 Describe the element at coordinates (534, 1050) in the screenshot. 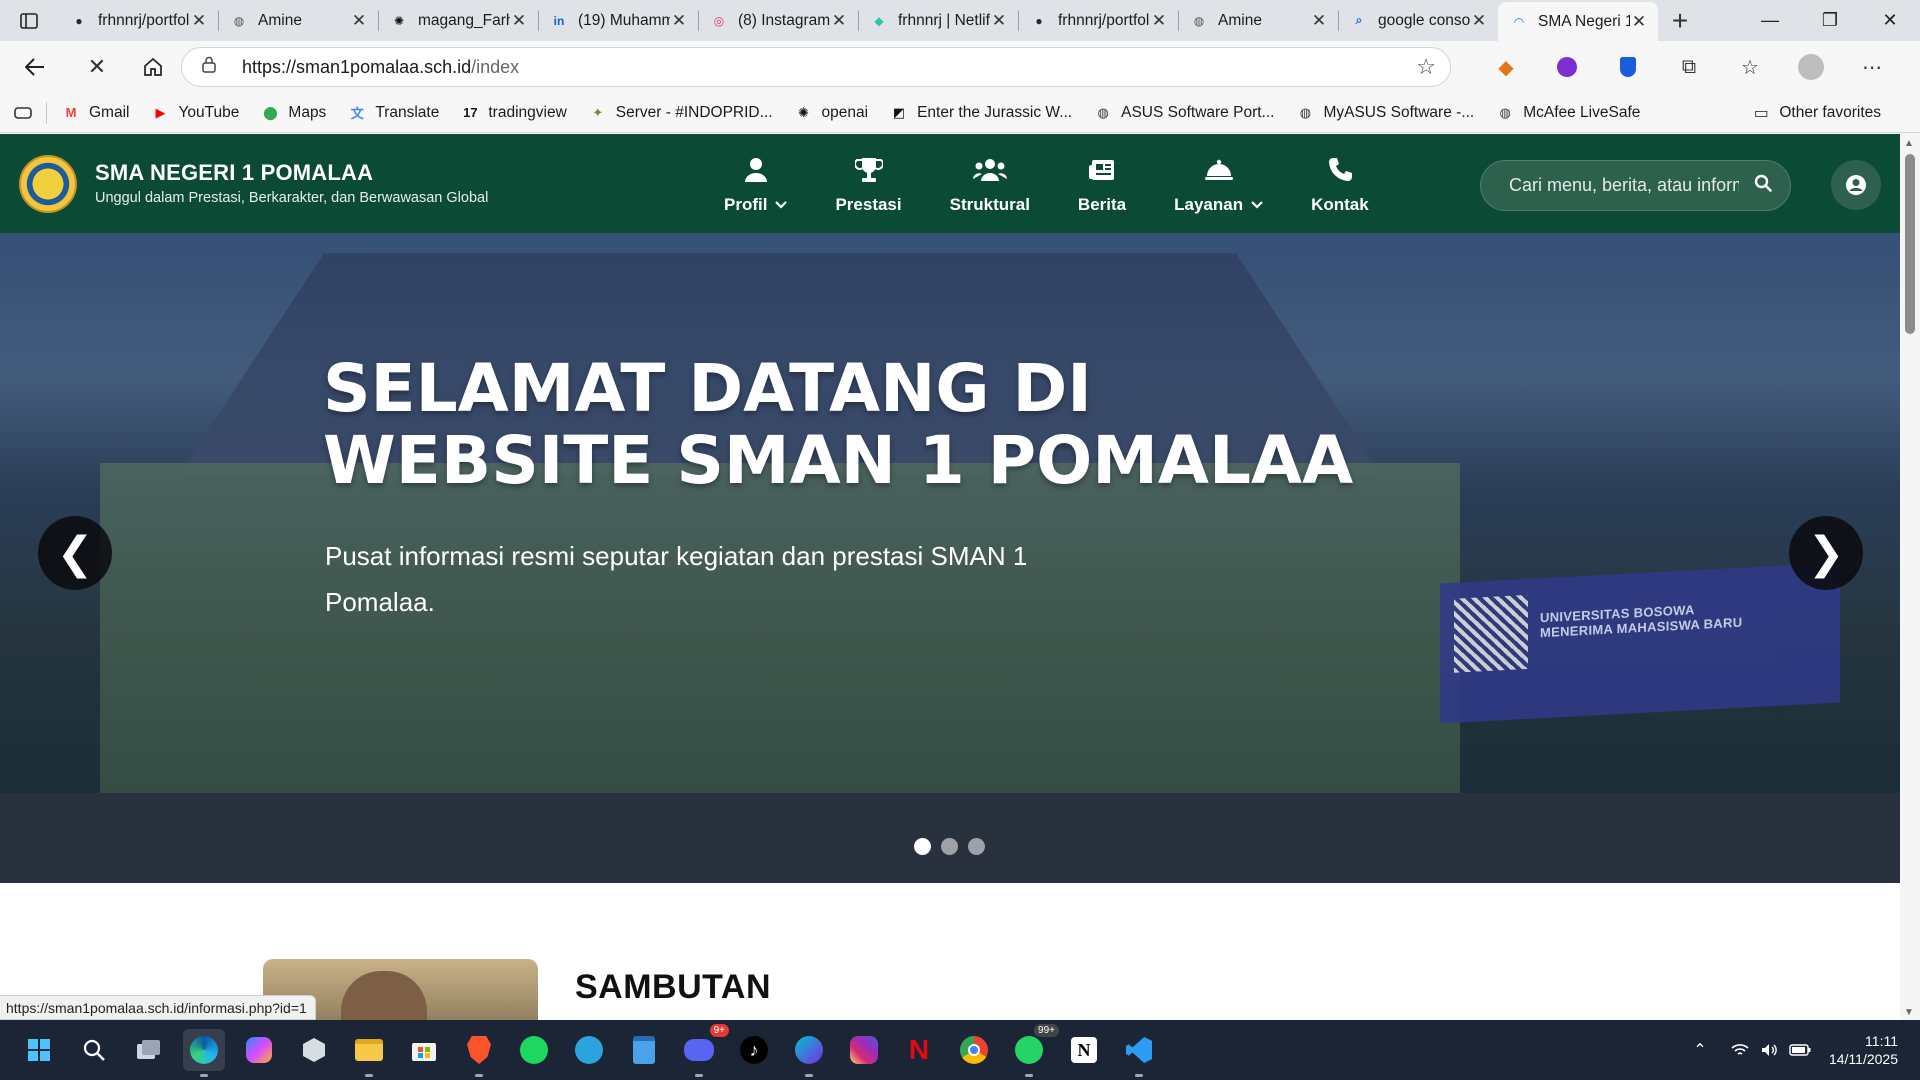

I see `spotify-taskbar-button` at that location.